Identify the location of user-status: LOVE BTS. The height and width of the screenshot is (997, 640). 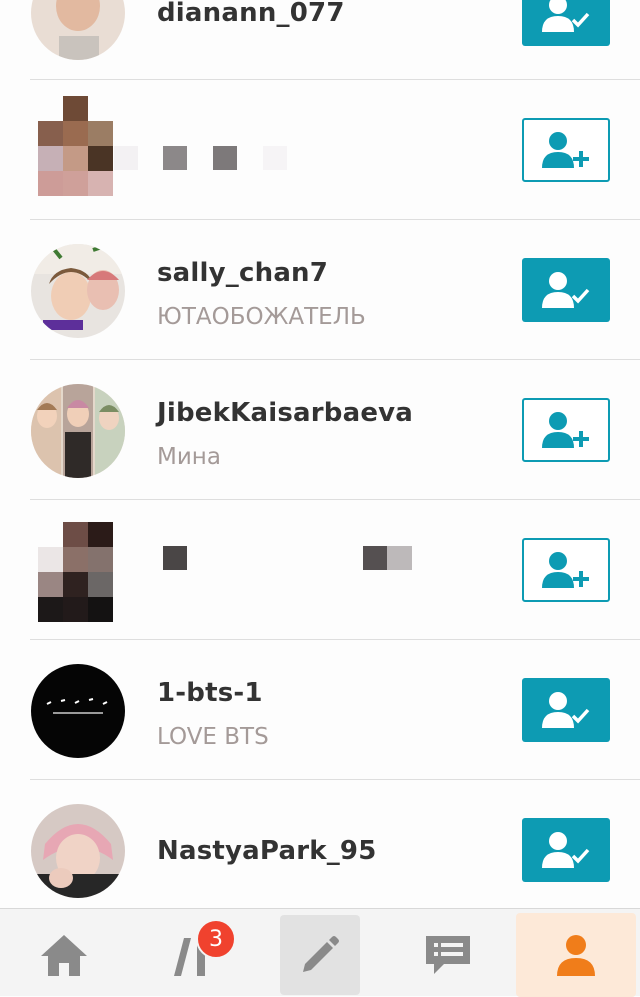
(213, 737).